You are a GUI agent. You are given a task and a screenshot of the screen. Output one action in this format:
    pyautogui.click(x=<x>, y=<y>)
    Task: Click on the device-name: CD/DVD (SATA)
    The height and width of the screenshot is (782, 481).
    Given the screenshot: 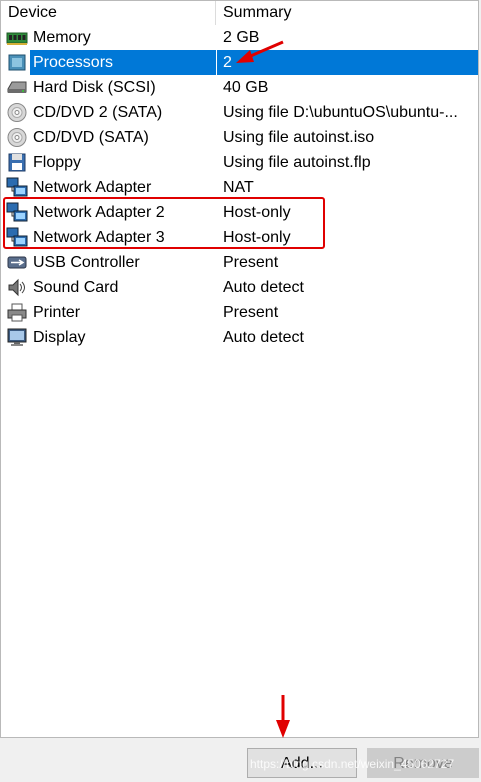 What is the action you would take?
    pyautogui.click(x=91, y=137)
    